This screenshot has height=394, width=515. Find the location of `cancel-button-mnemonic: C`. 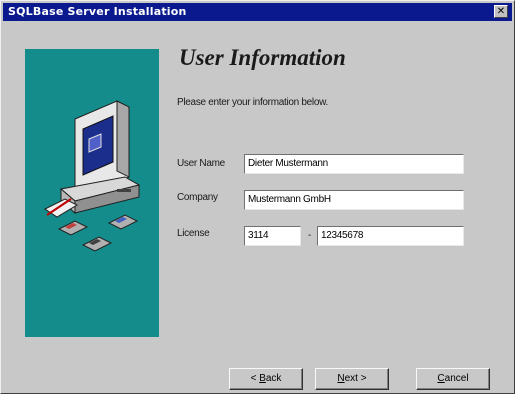

cancel-button-mnemonic: C is located at coordinates (441, 378).